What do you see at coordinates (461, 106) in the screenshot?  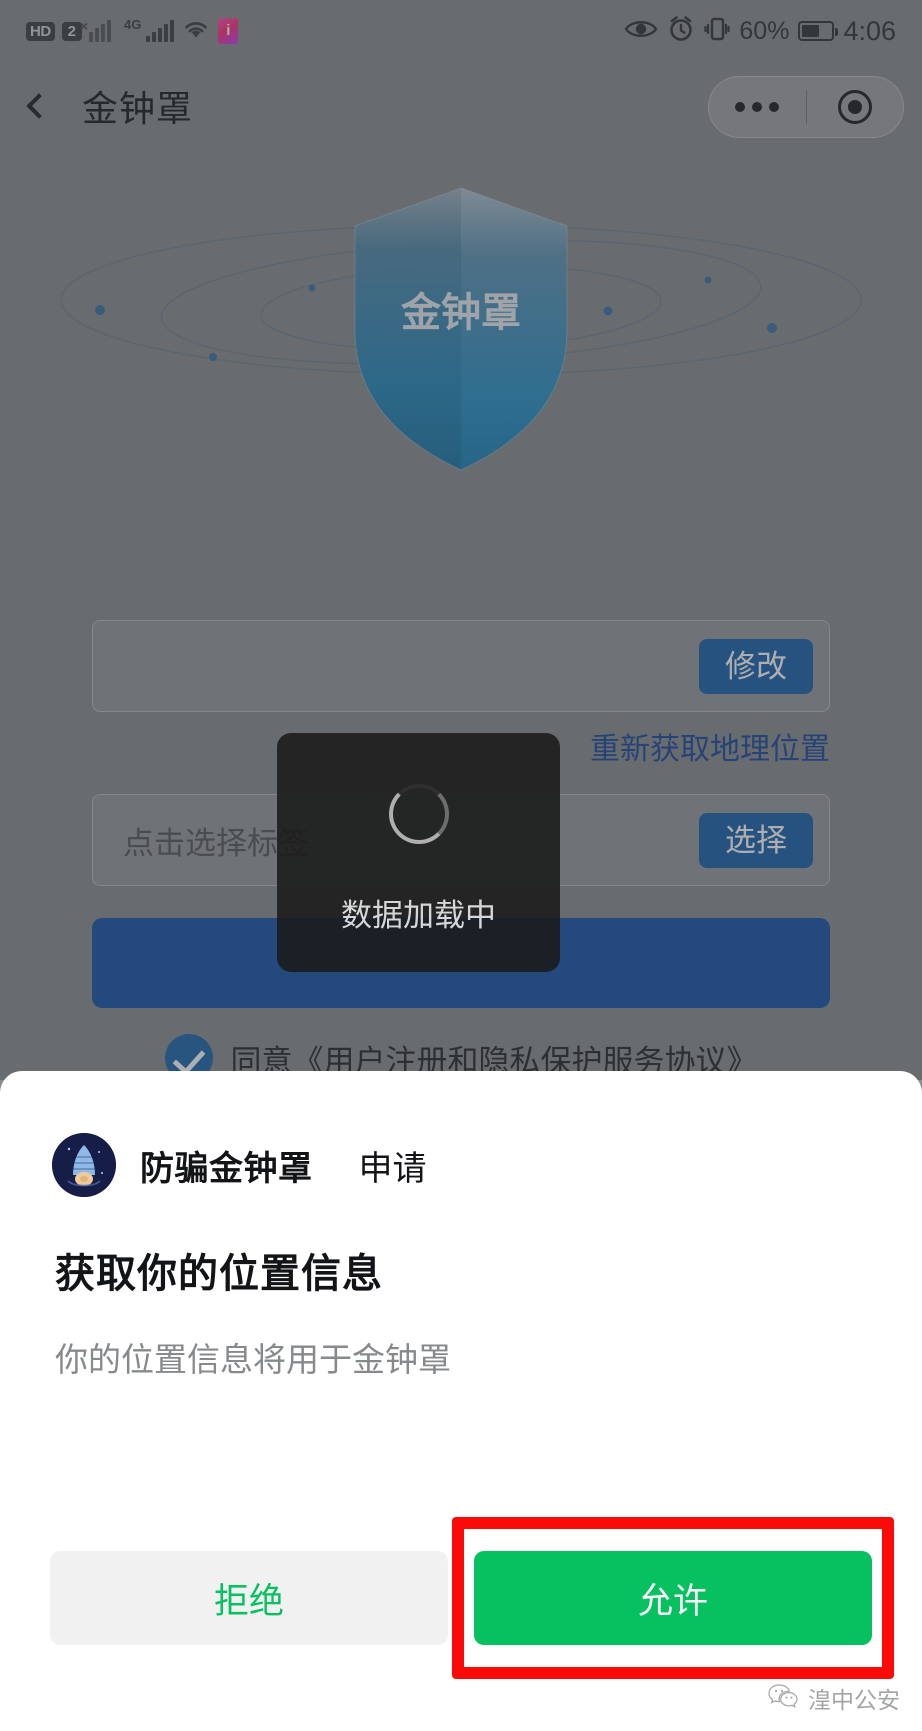 I see `nav-bar: 金钟罩` at bounding box center [461, 106].